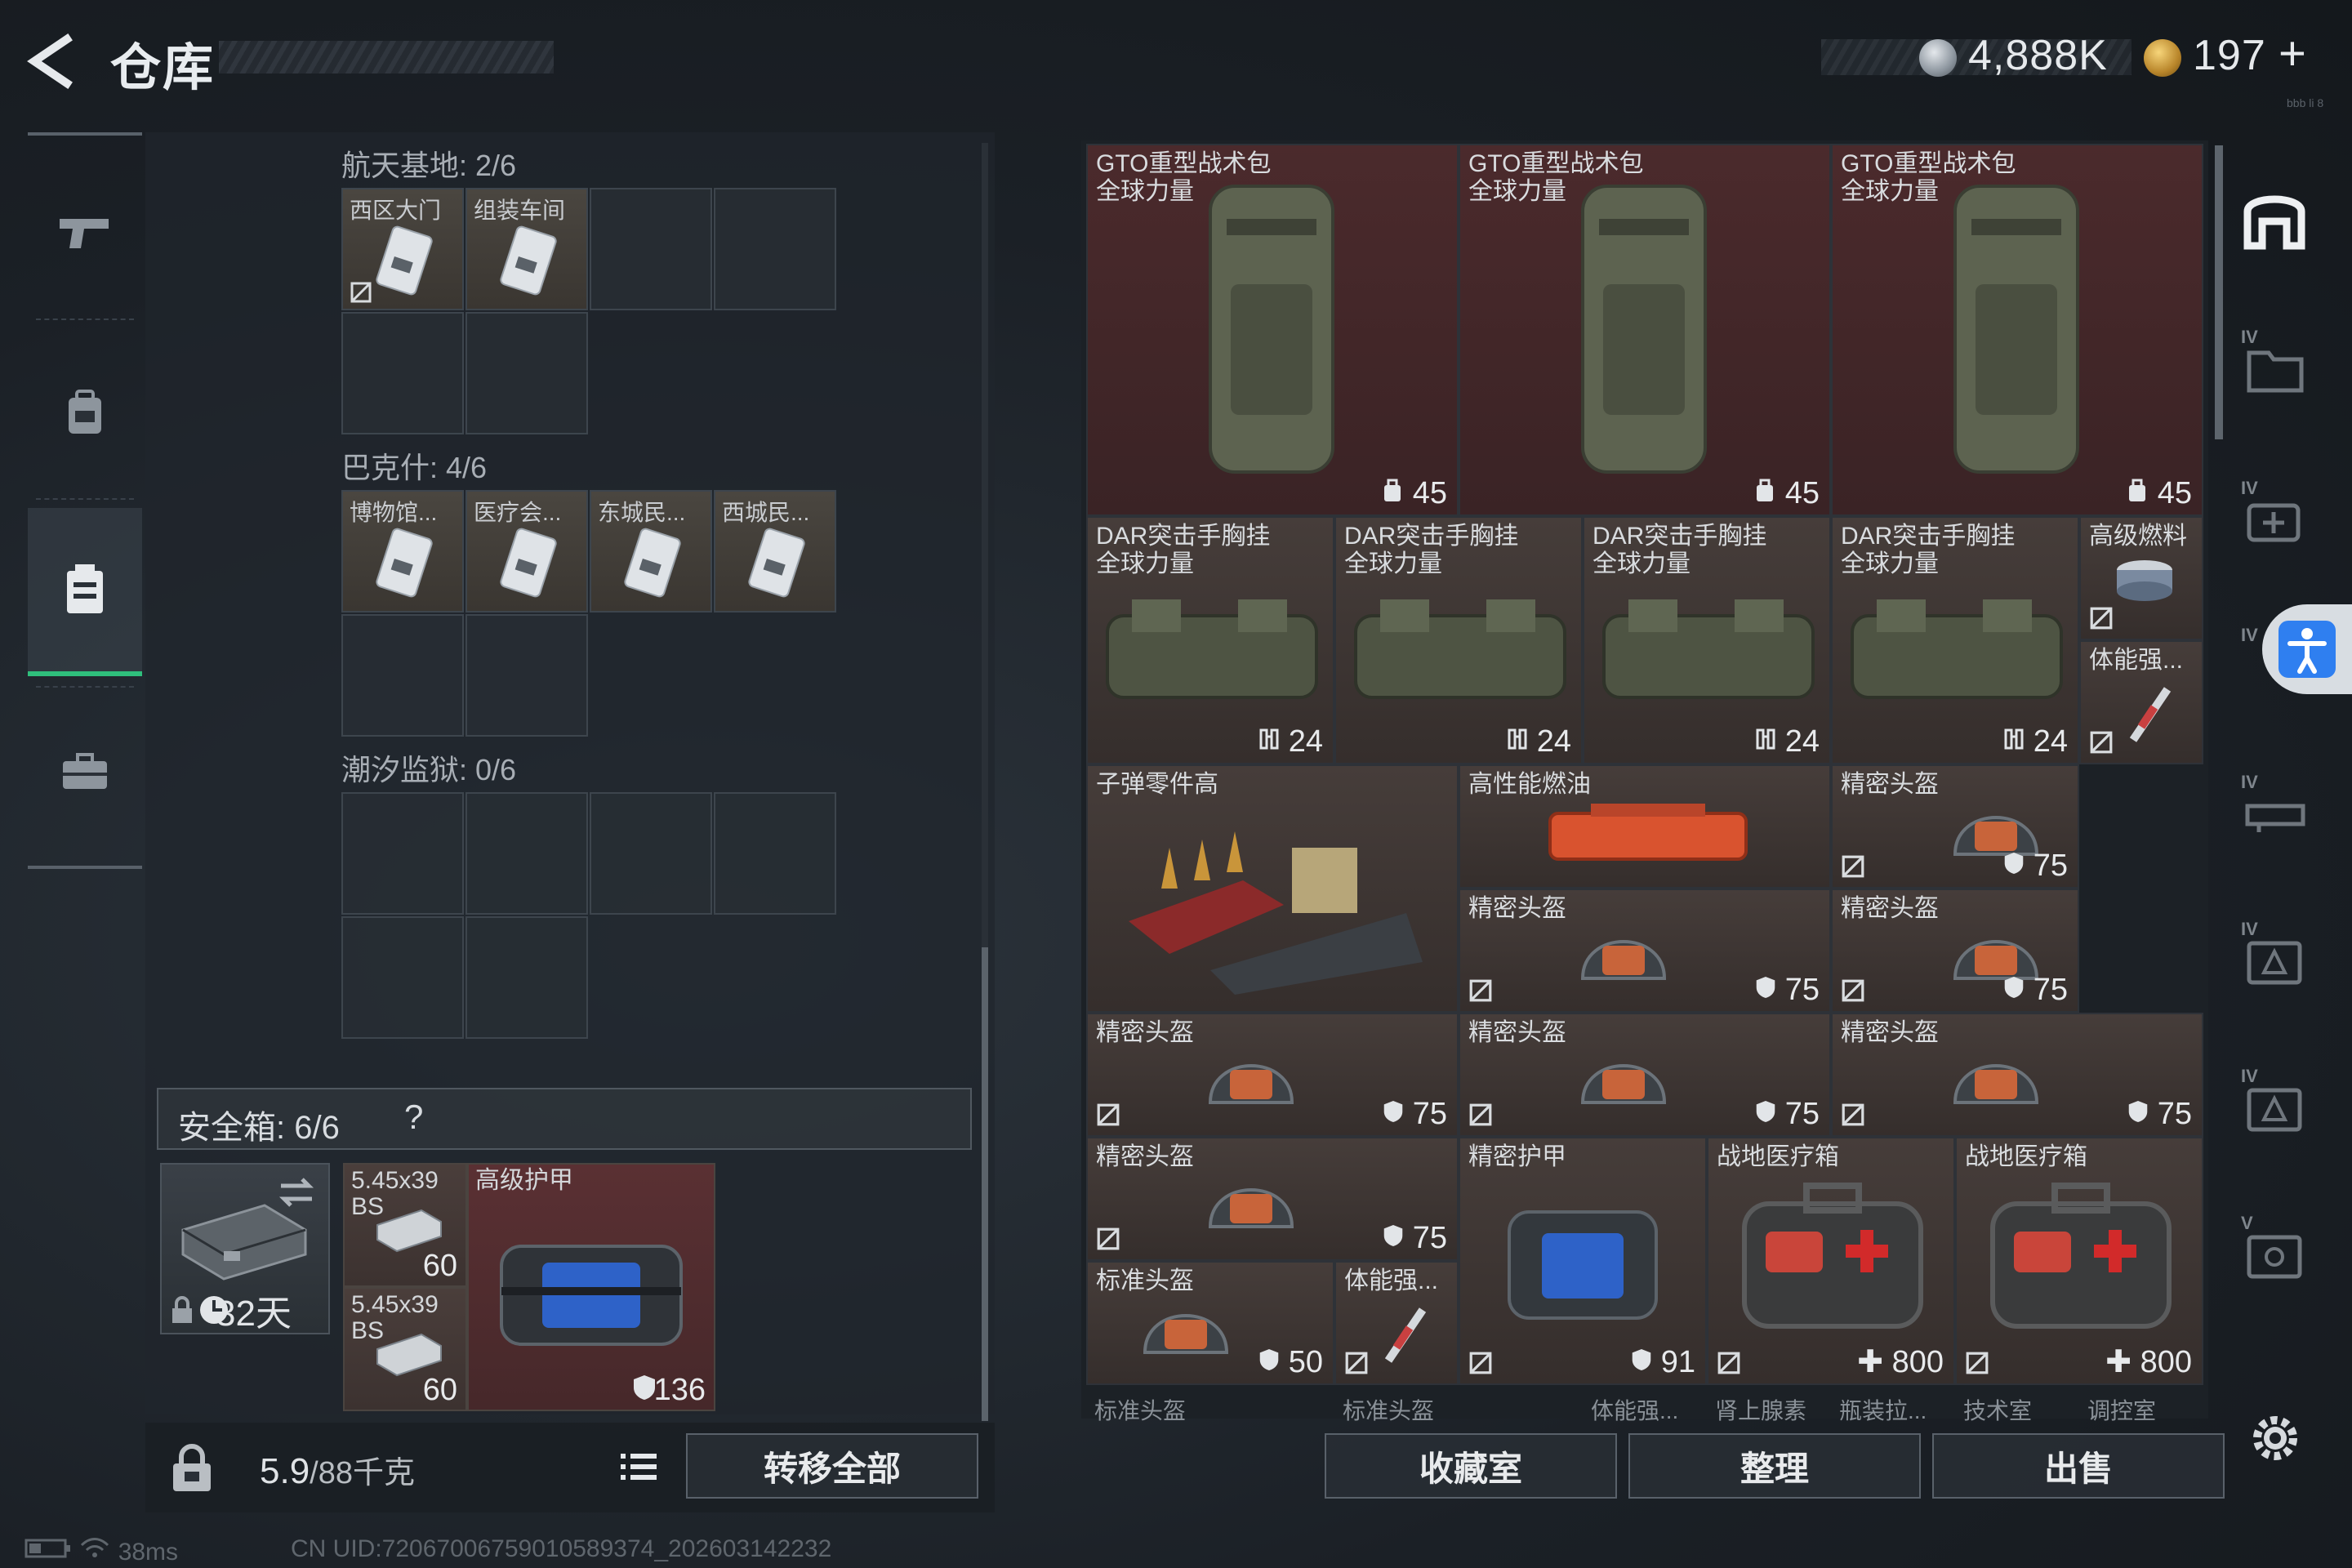  I want to click on side-tab-iv-4: IV, so click(2274, 807).